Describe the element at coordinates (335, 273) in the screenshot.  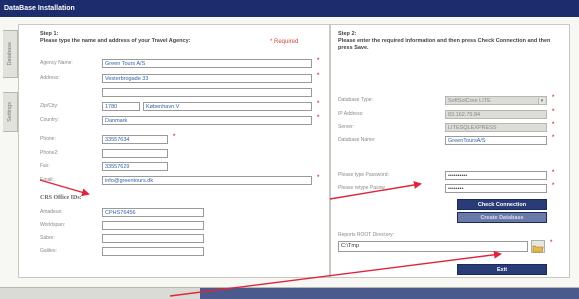
I see `annotation-arrow-reports-dir` at that location.